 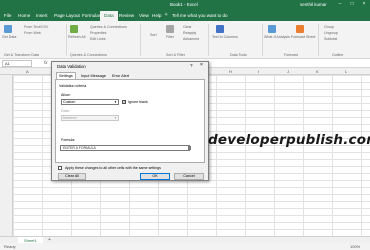 I want to click on tab-insert: Insert, so click(x=42, y=15).